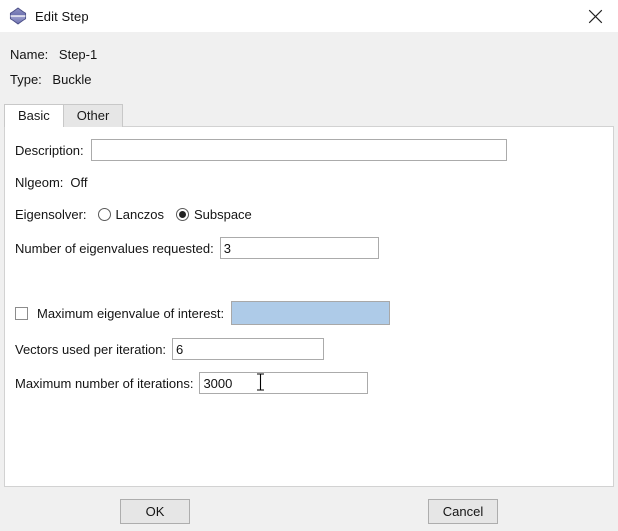  I want to click on step-name-label: Name:, so click(29, 54).